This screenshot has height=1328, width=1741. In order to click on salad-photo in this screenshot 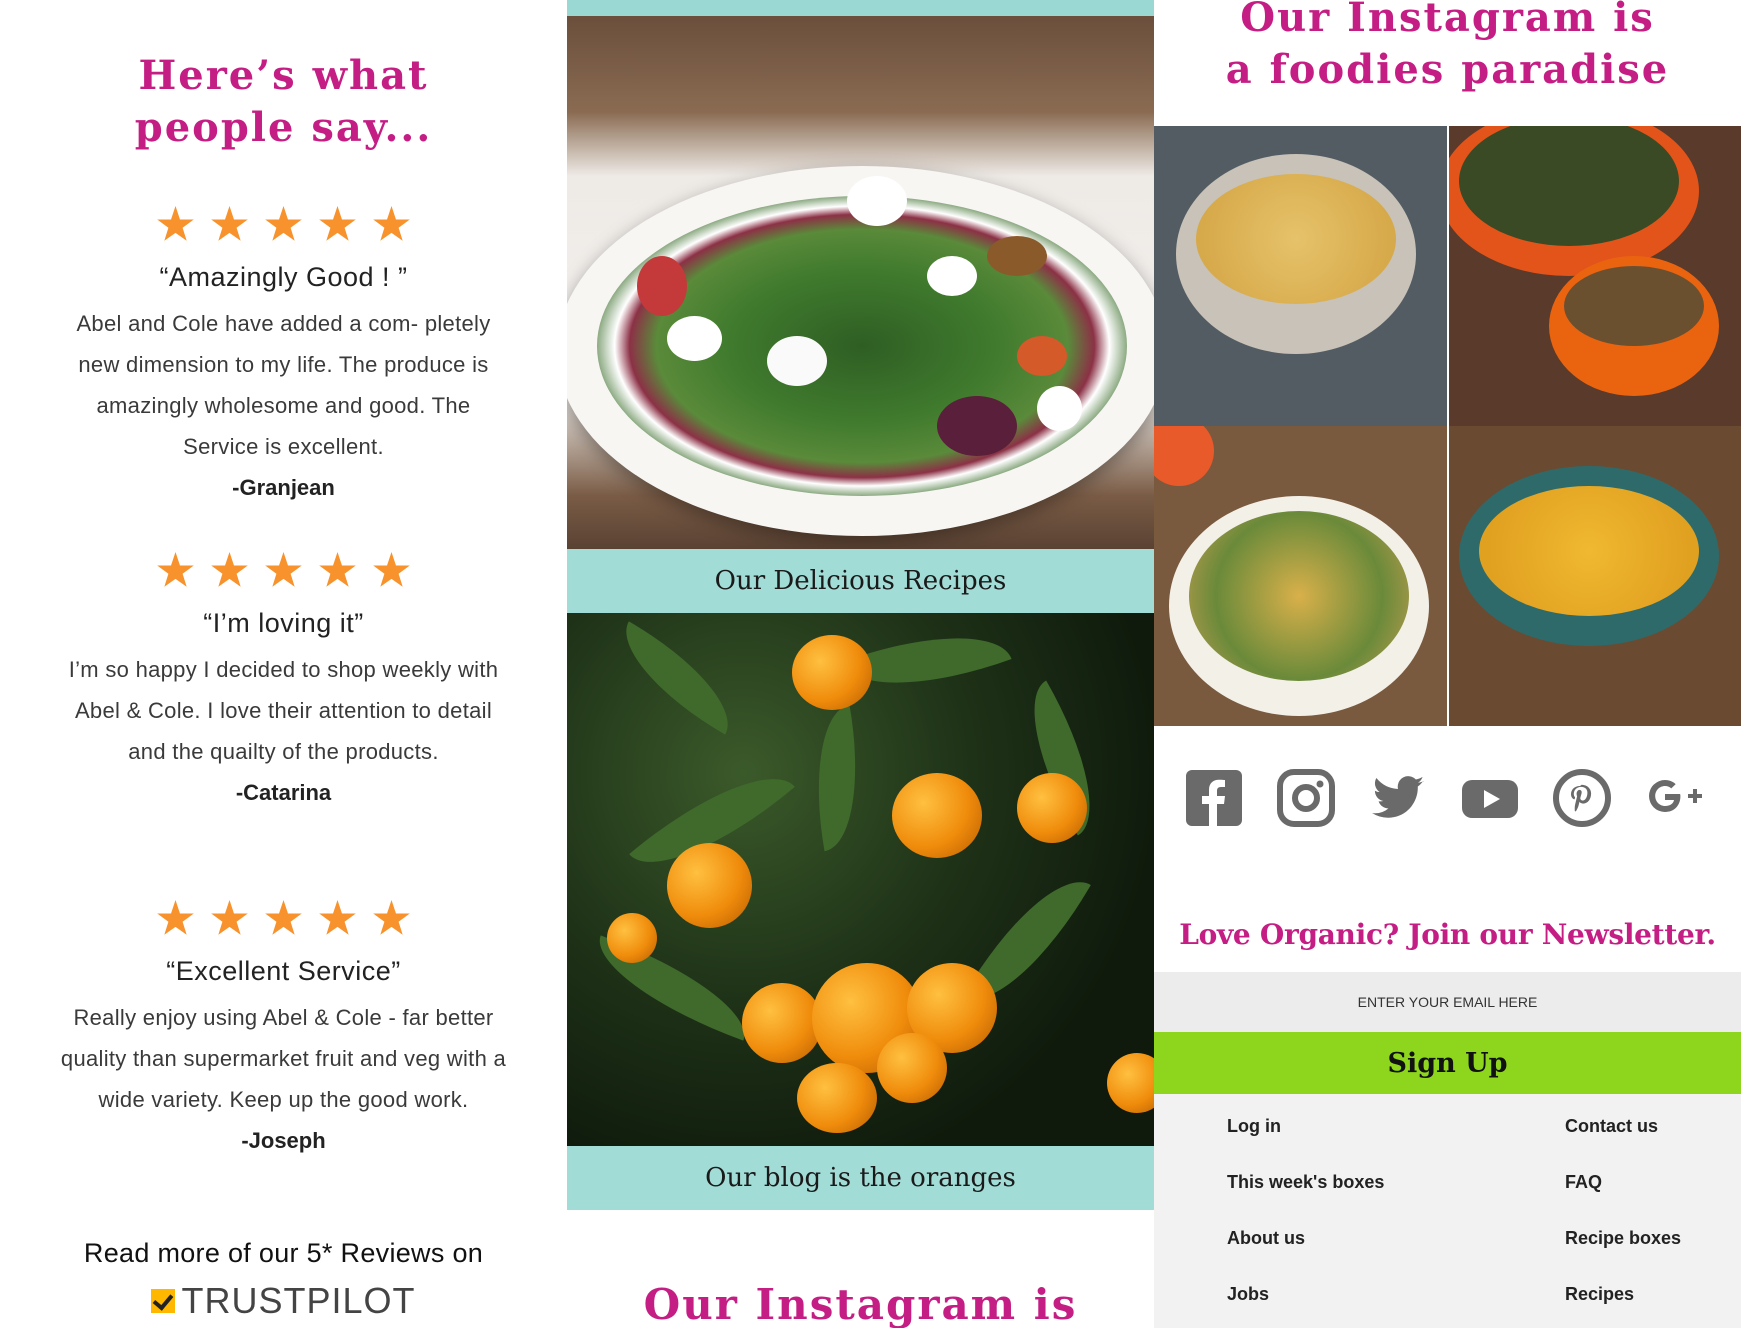, I will do `click(860, 282)`.